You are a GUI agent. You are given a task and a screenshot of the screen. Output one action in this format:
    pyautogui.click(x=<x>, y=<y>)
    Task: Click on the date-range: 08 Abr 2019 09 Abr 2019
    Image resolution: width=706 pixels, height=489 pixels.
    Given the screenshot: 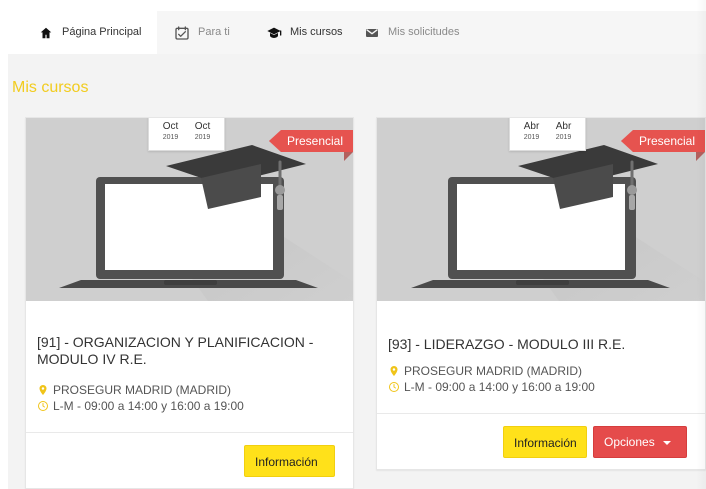 What is the action you would take?
    pyautogui.click(x=547, y=134)
    